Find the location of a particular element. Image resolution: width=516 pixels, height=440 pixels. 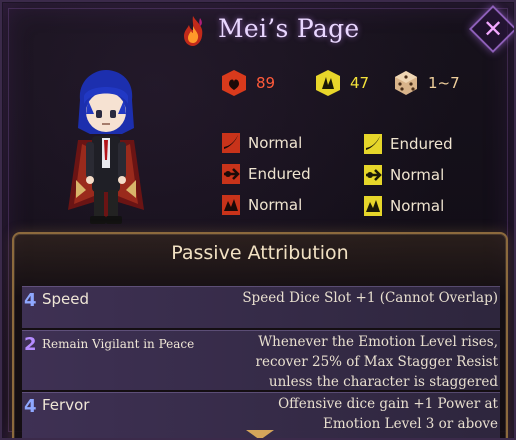

hp-resist-slash: Normal is located at coordinates (261, 143).